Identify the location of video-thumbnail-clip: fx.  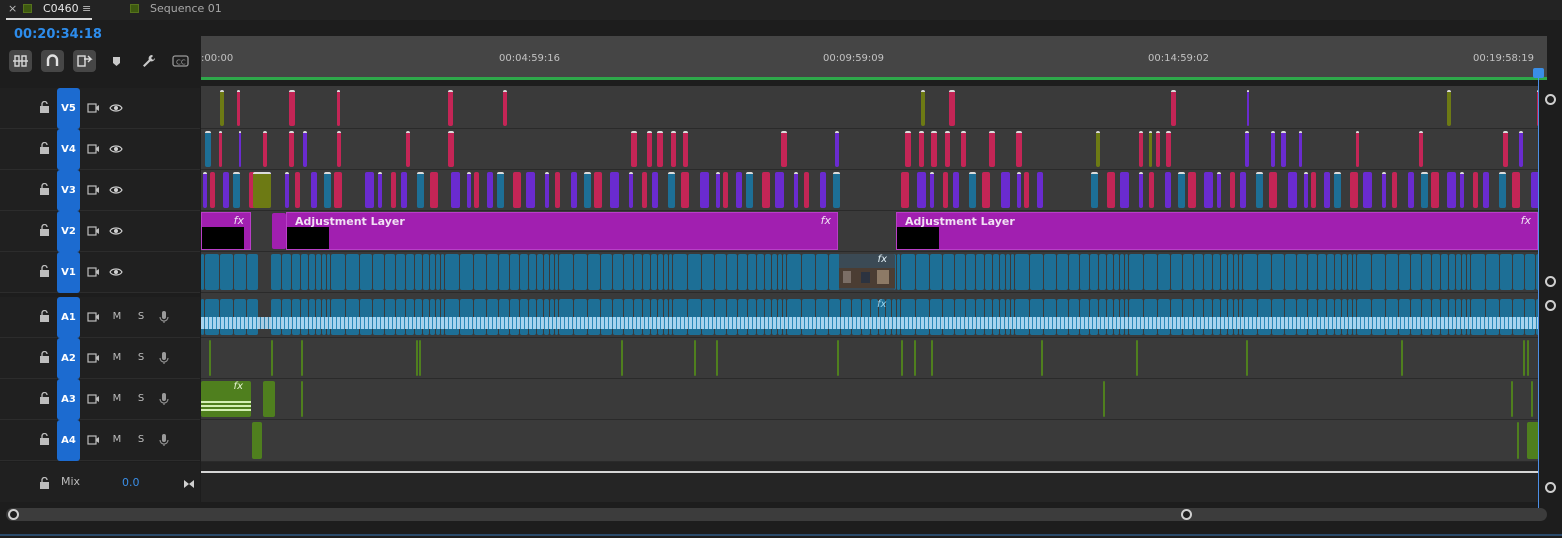
(867, 272).